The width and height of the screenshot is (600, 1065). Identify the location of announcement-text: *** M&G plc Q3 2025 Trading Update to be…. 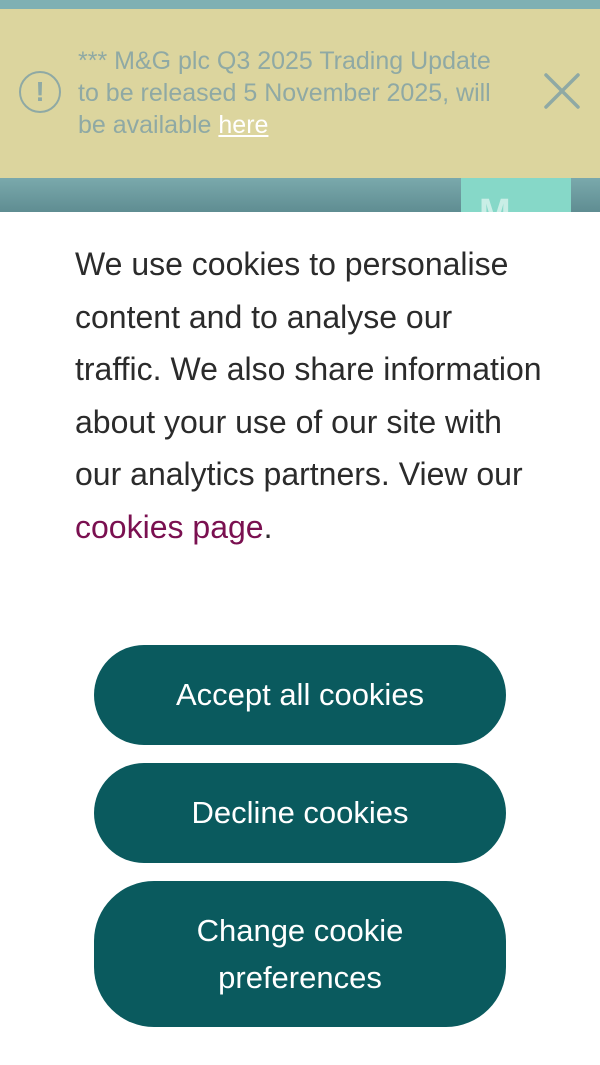
(298, 93).